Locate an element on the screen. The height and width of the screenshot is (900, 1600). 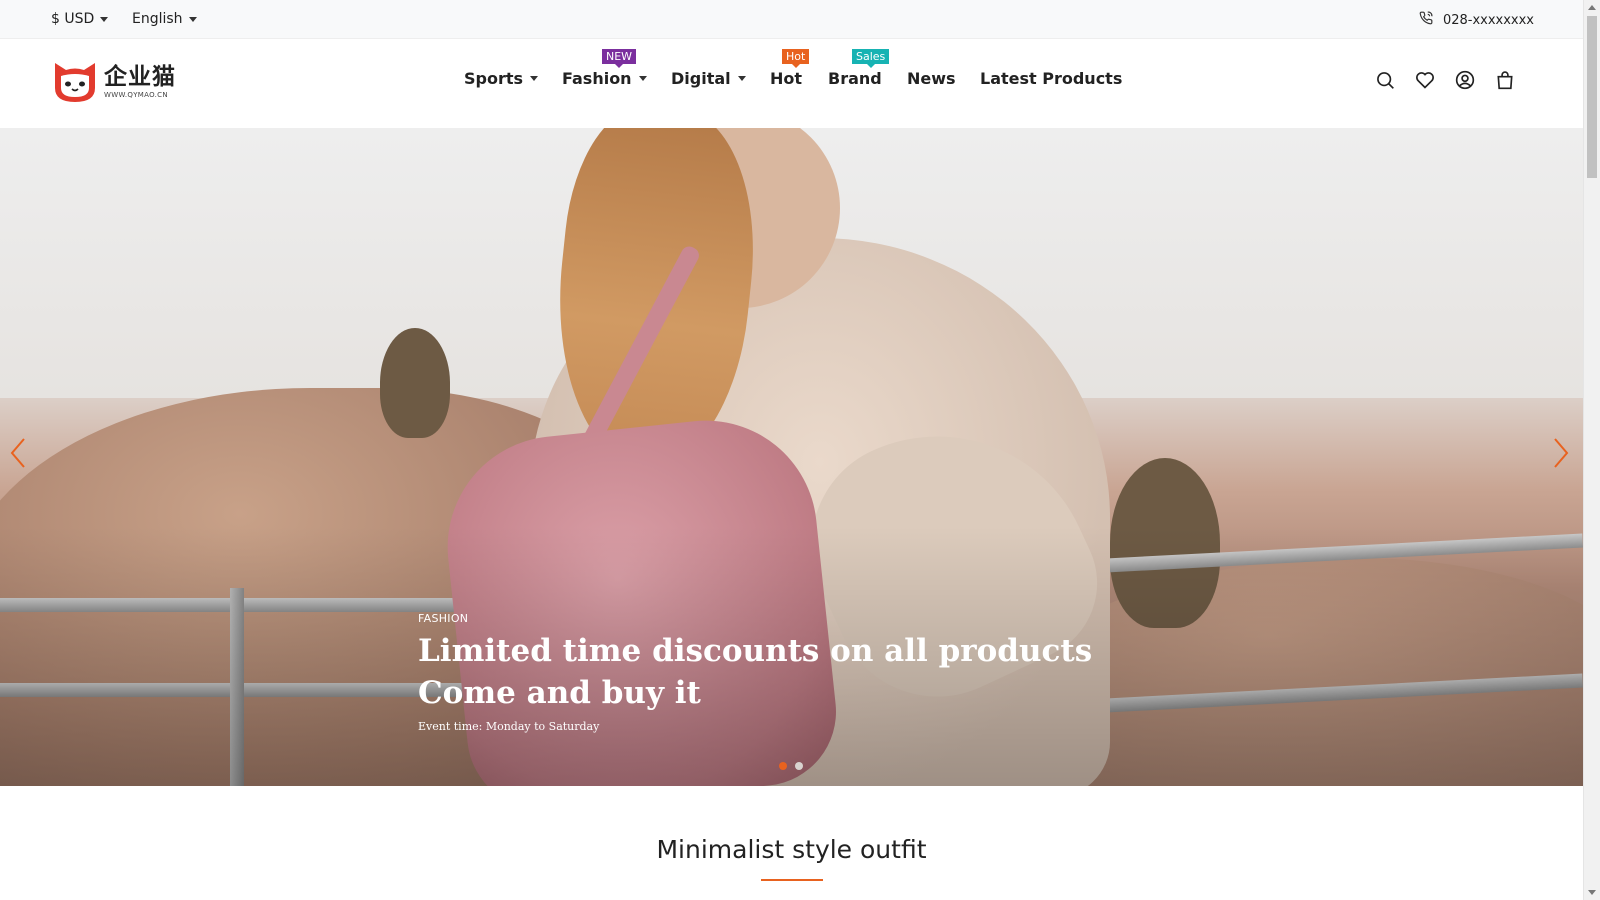
scroll-down-icon is located at coordinates (1592, 892).